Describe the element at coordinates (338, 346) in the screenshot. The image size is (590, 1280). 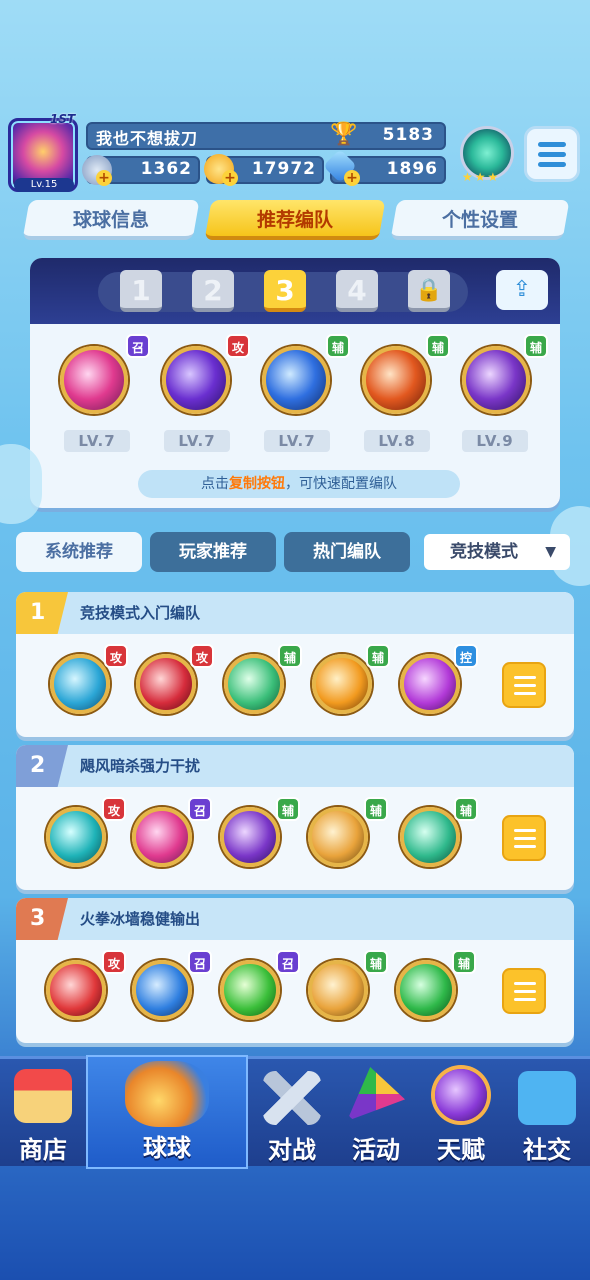
I see `team-orb-3-badge: 辅` at that location.